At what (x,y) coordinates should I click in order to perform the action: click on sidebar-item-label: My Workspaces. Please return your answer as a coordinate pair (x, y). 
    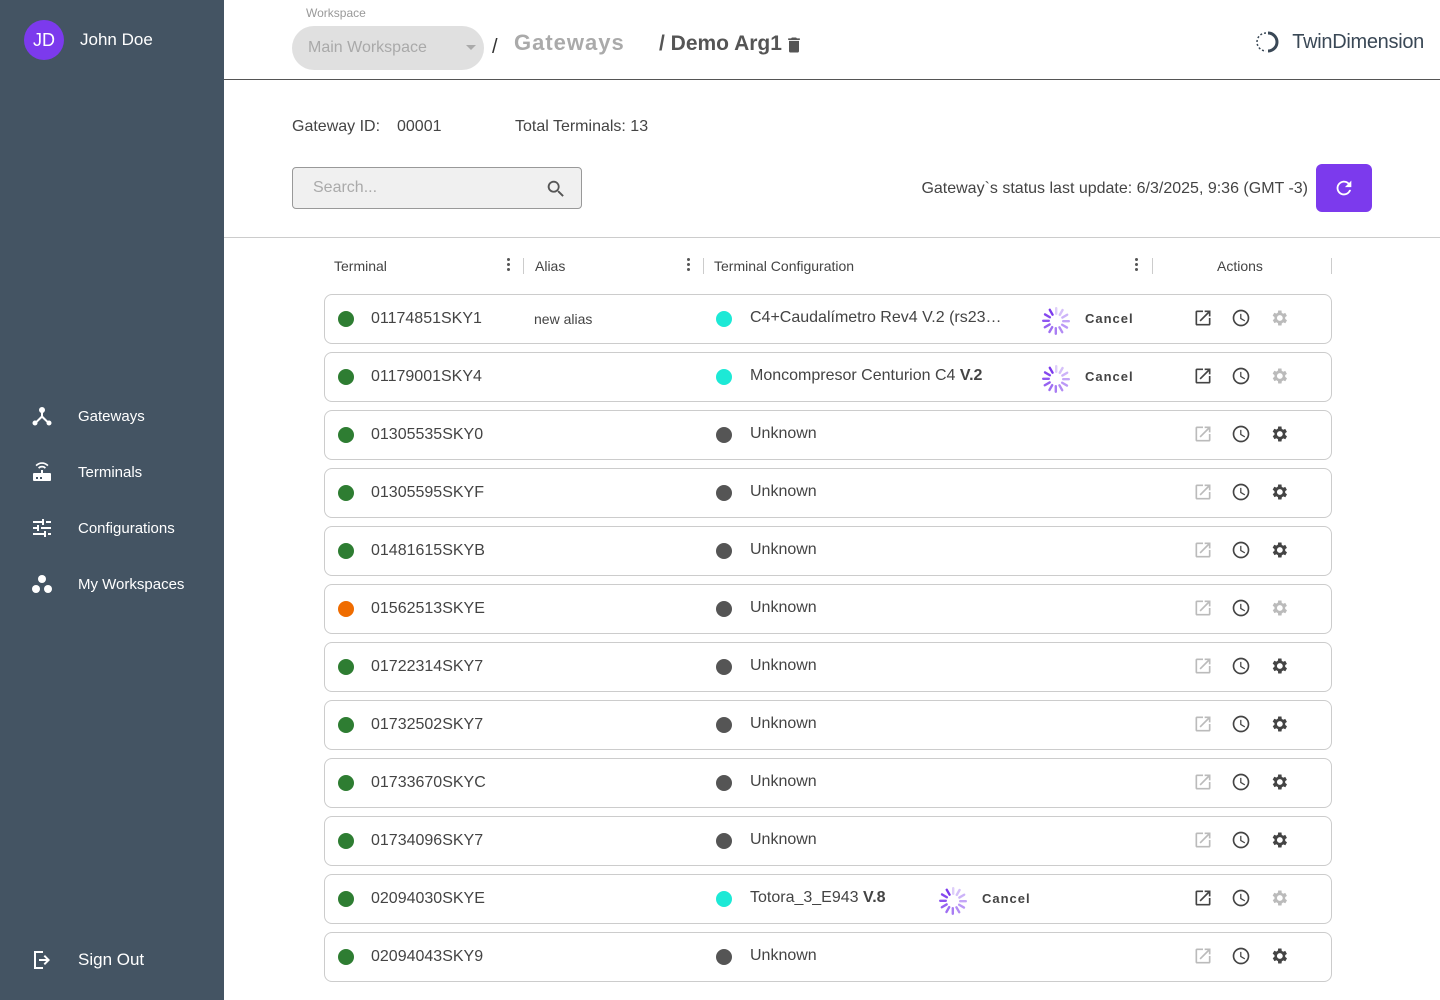
    Looking at the image, I should click on (131, 584).